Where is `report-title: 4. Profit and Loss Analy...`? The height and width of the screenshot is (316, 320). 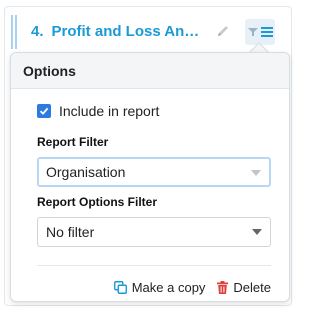
report-title: 4. Profit and Loss Analy... is located at coordinates (119, 31).